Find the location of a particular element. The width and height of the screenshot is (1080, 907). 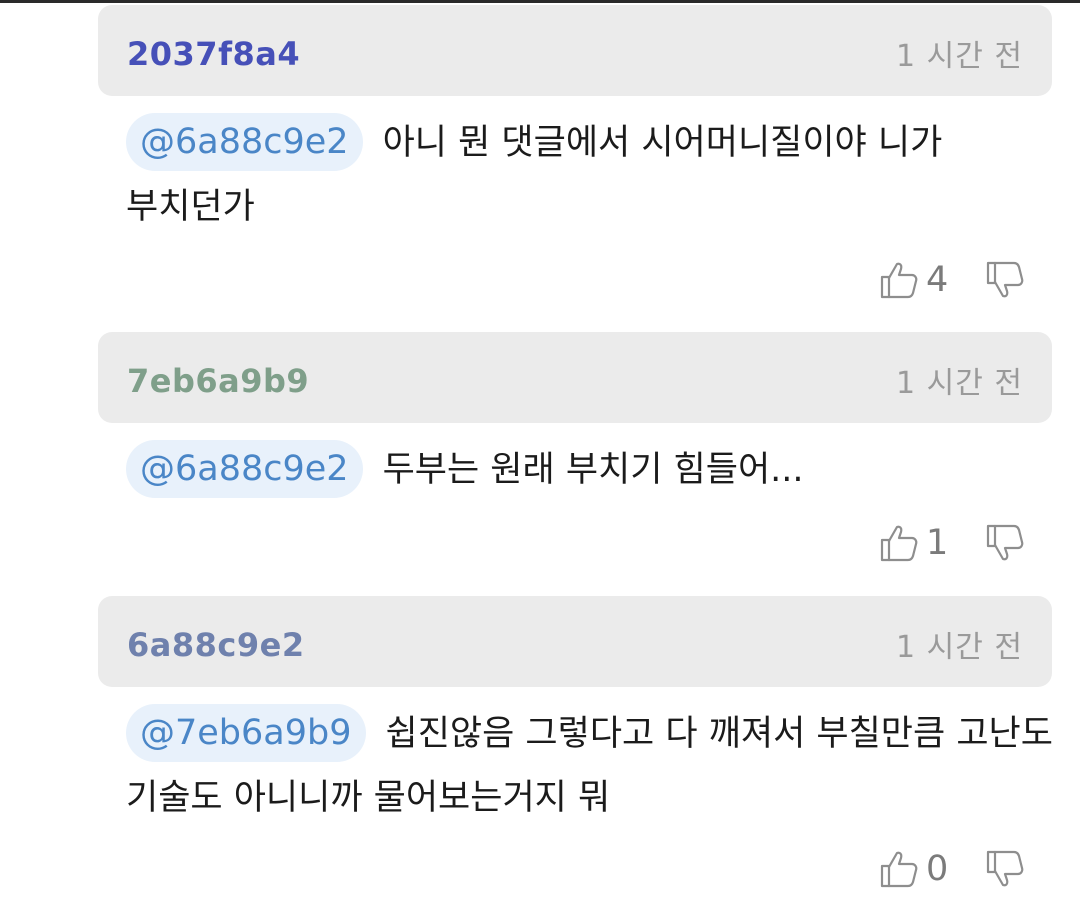

comment-author: 6a88c9e2 is located at coordinates (216, 645).